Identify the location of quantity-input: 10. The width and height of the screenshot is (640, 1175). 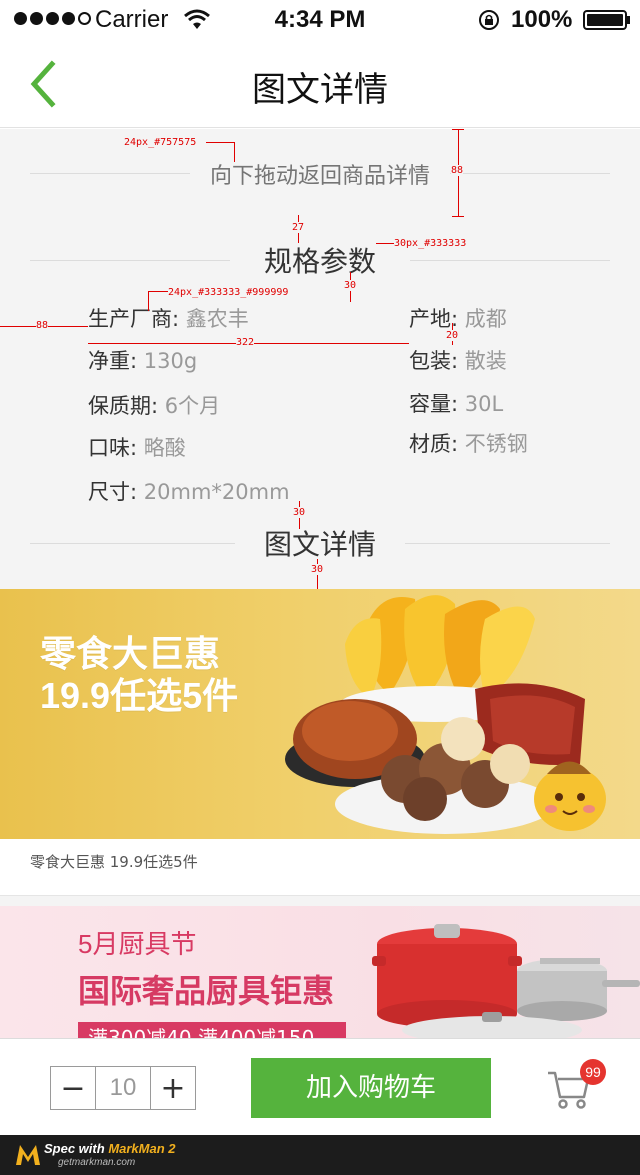
(123, 1088).